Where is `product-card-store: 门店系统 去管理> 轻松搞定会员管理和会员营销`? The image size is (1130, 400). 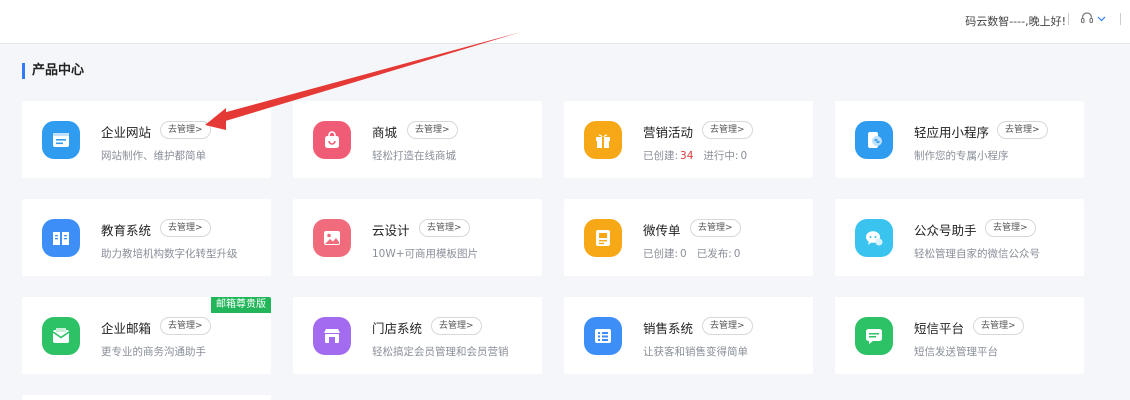 product-card-store: 门店系统 去管理> 轻松搞定会员管理和会员营销 is located at coordinates (417, 335).